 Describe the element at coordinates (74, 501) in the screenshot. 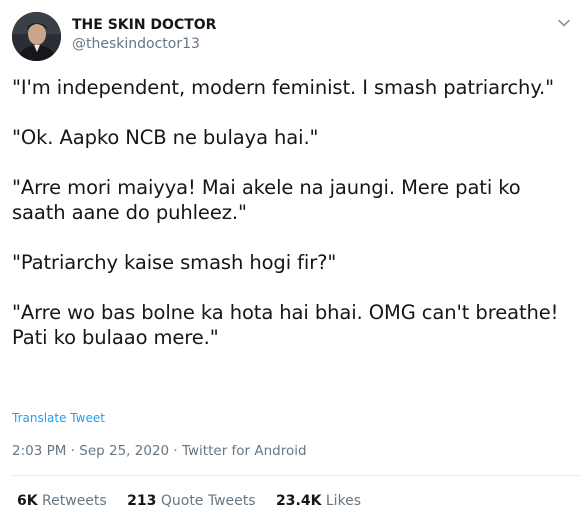

I see `retweets-label: Retweets` at that location.